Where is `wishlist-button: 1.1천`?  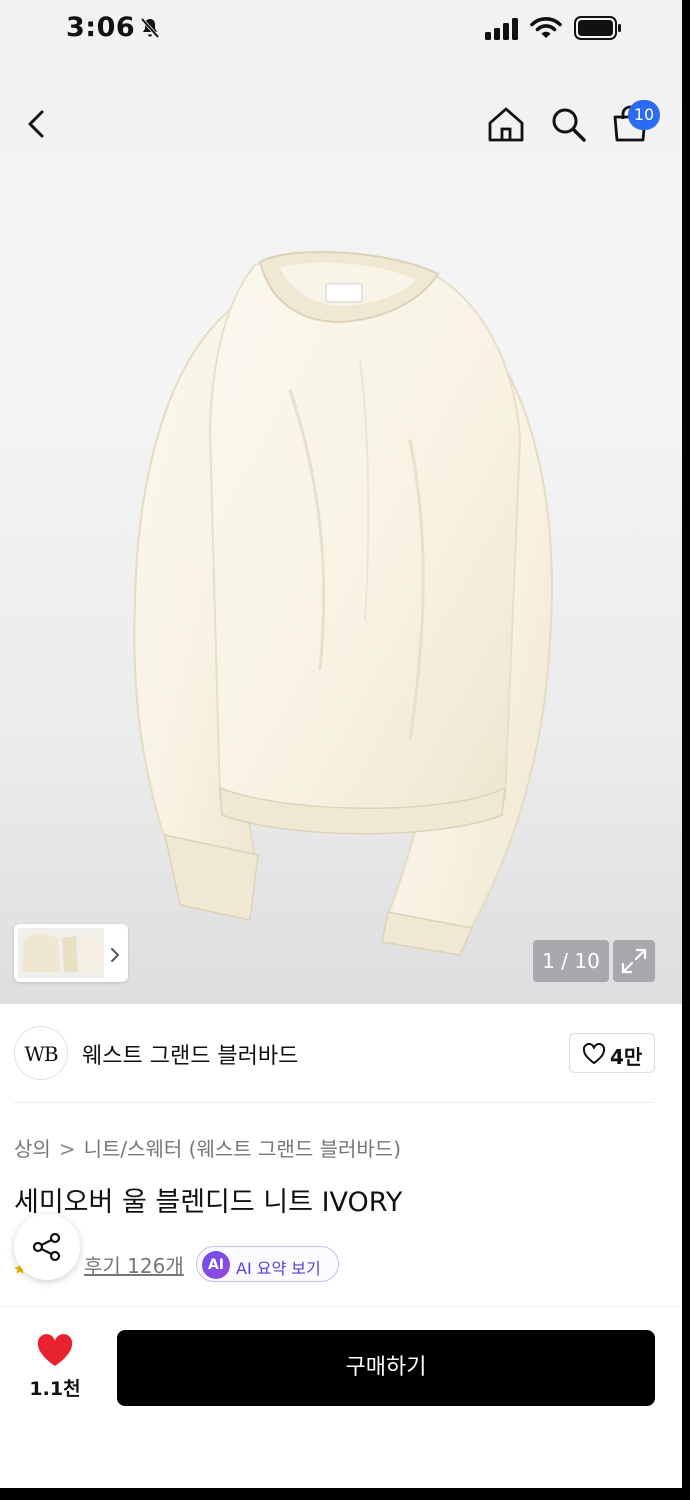 wishlist-button: 1.1천 is located at coordinates (55, 1368).